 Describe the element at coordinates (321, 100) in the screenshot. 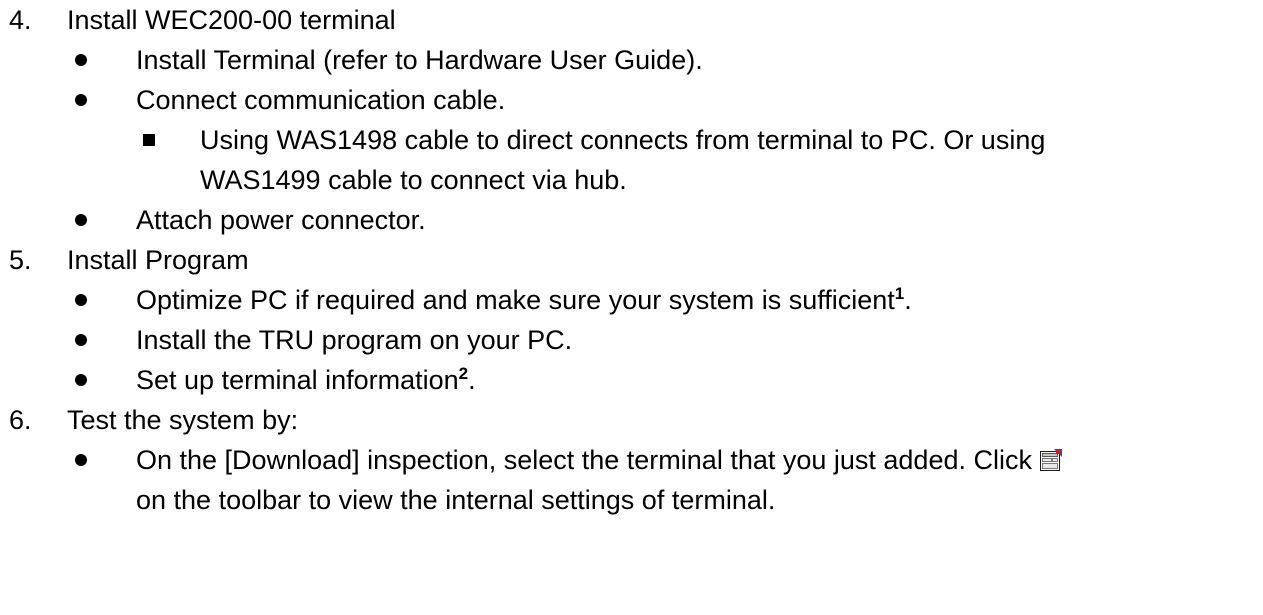

I see `list-item-text: Connect communication cable.` at that location.